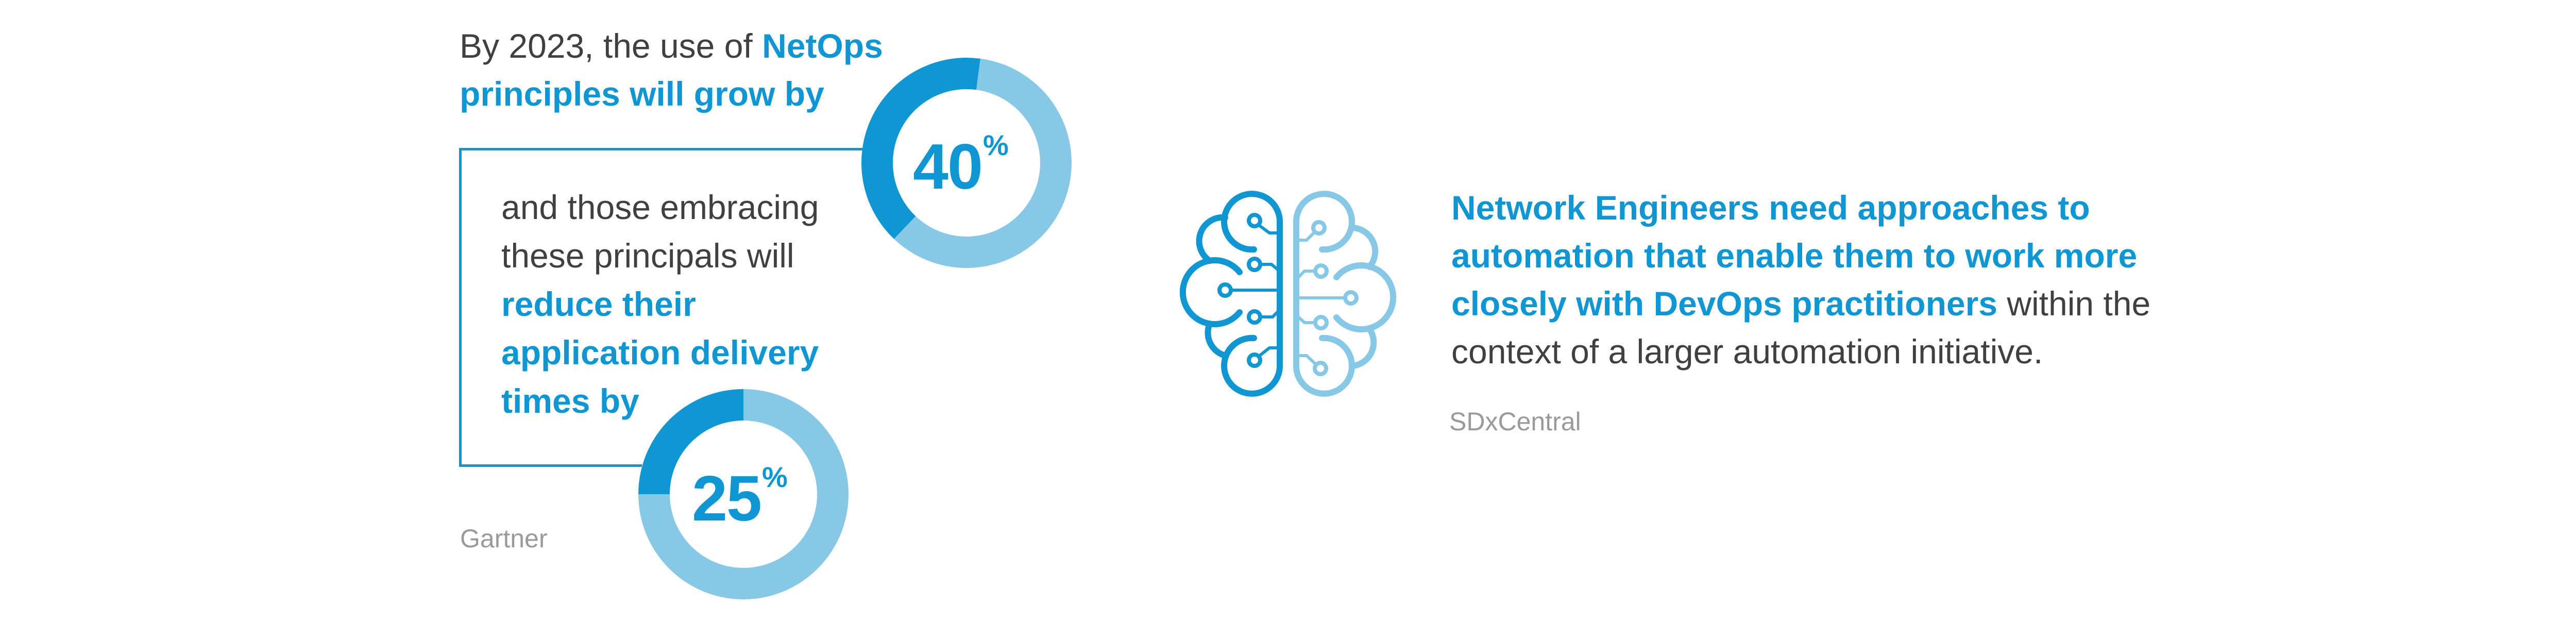 This screenshot has height=621, width=2576. I want to click on box-line-5: times by, so click(570, 401).